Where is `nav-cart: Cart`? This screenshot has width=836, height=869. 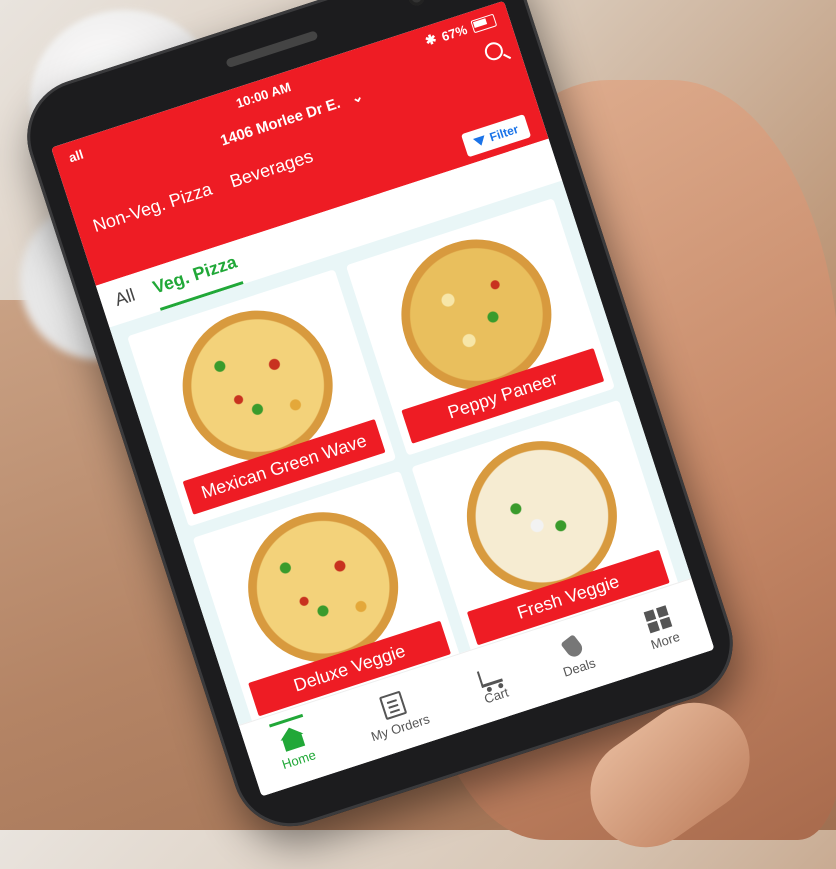 nav-cart: Cart is located at coordinates (492, 683).